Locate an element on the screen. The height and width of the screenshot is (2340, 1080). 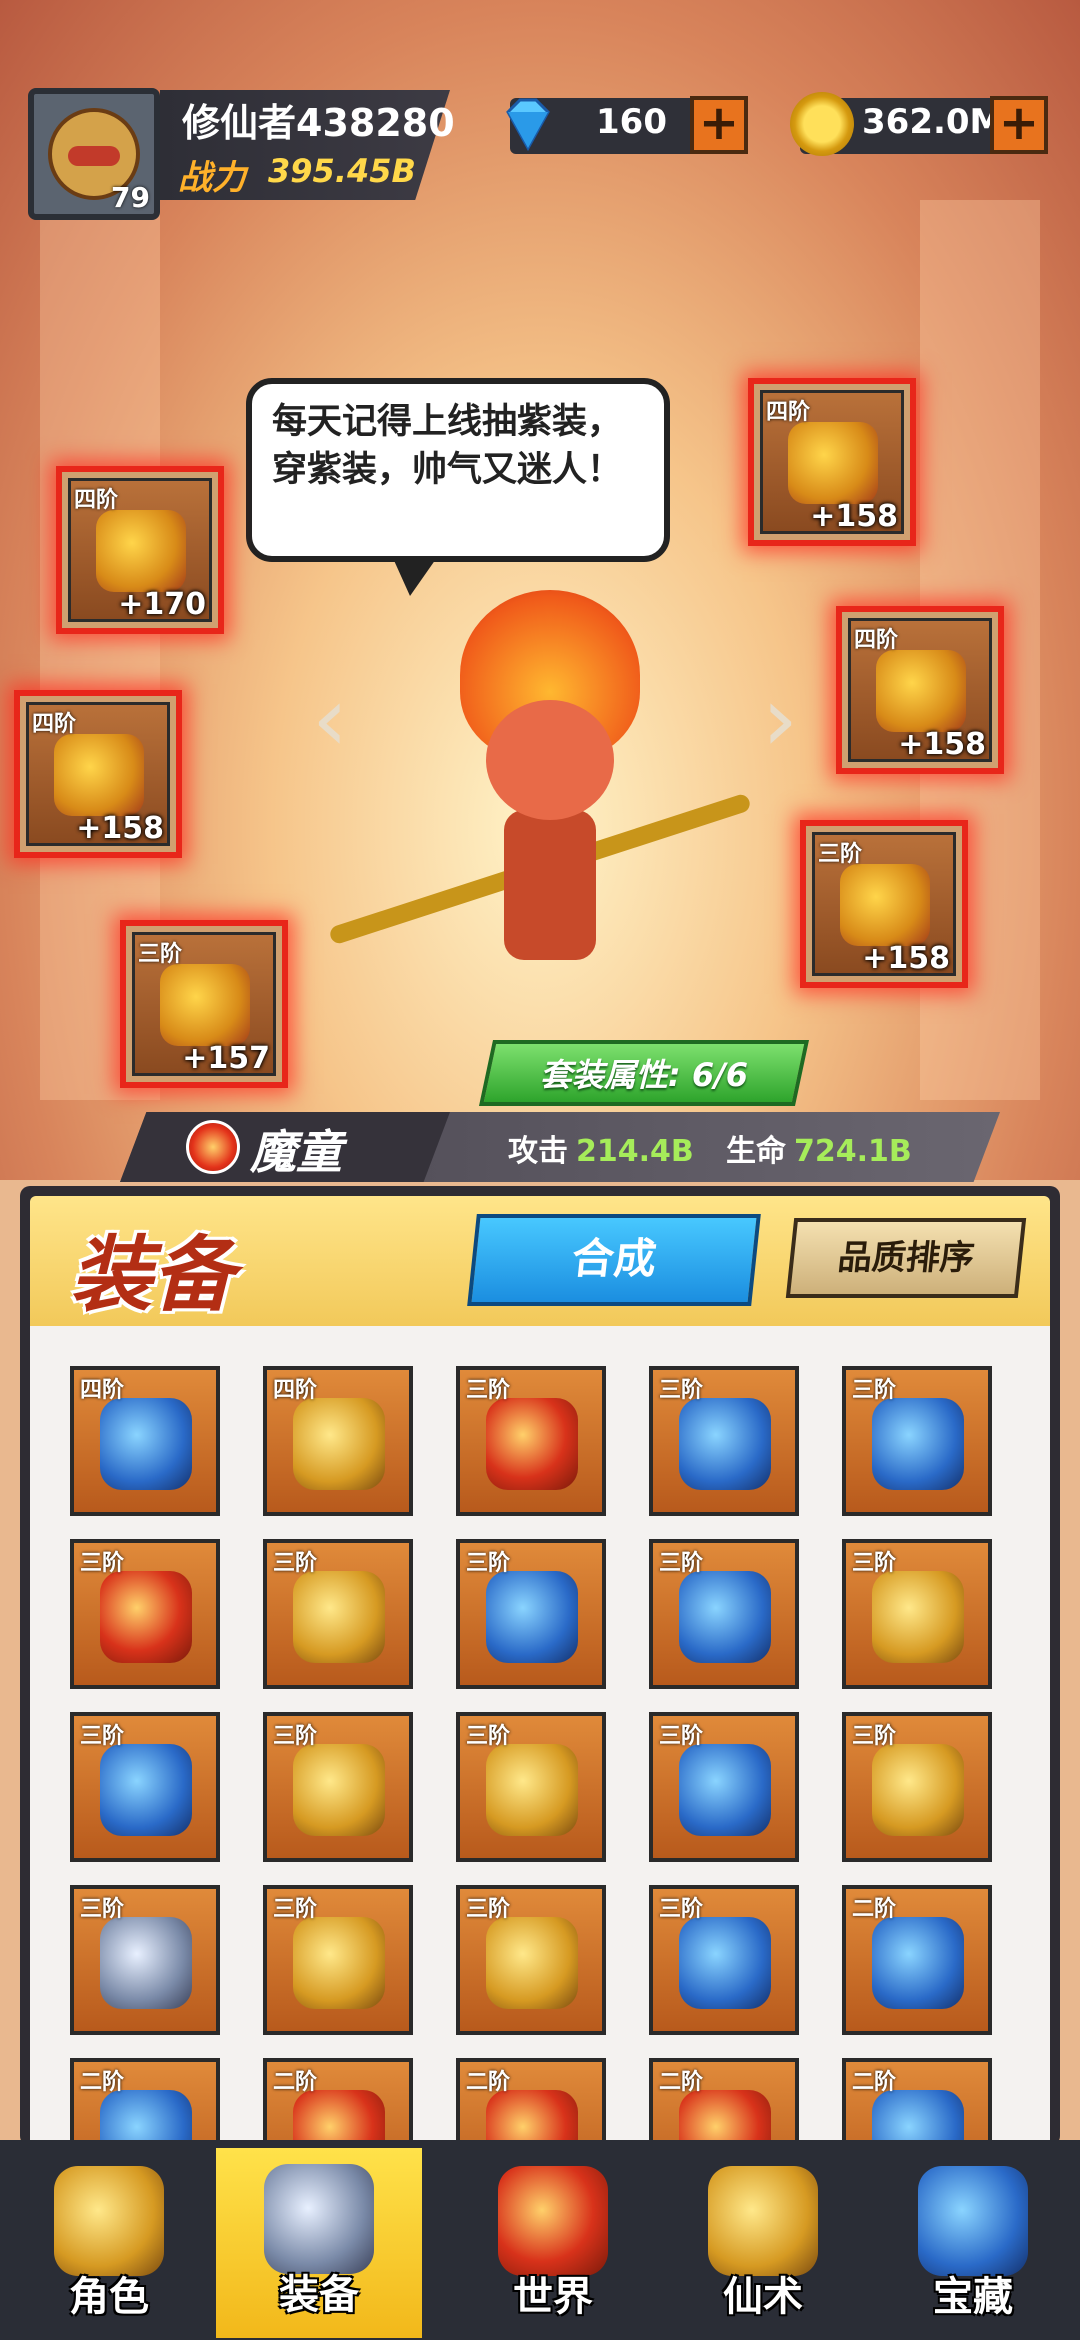
equip-slot-ring: 三阶 +157 is located at coordinates (204, 1004).